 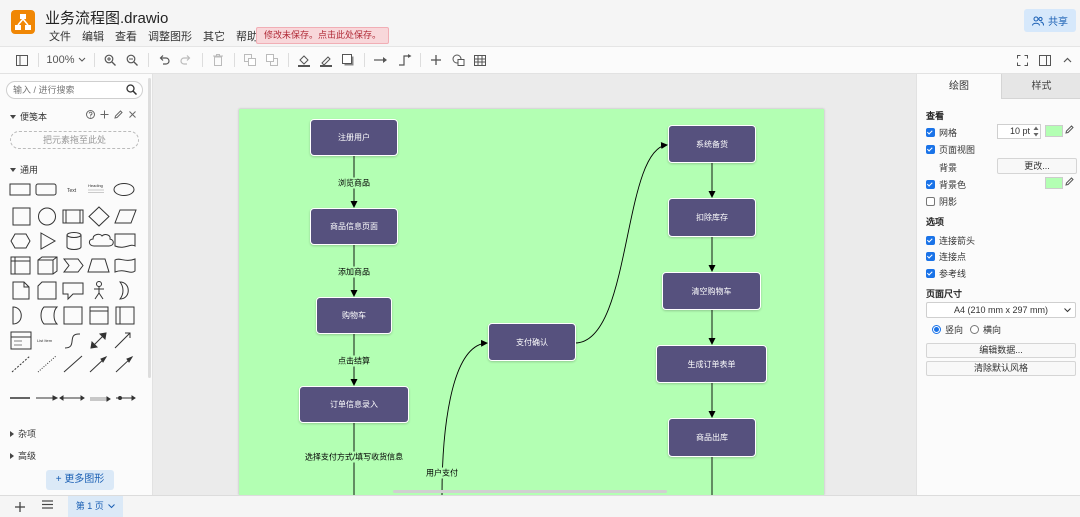 What do you see at coordinates (23, 455) in the screenshot?
I see `advanced-section-header: 高级` at bounding box center [23, 455].